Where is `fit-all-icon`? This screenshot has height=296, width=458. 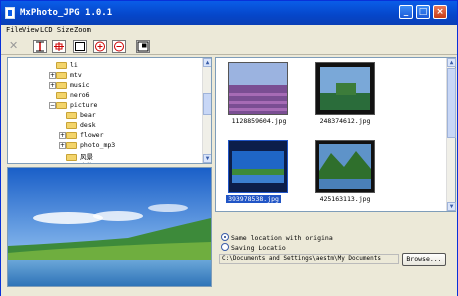
fit-all-icon is located at coordinates (59, 46).